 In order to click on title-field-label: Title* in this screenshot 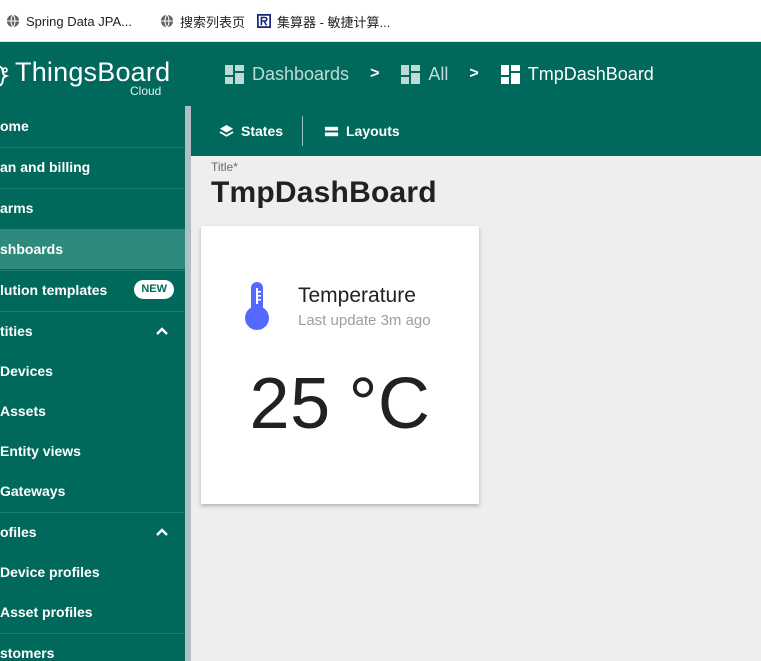, I will do `click(224, 167)`.